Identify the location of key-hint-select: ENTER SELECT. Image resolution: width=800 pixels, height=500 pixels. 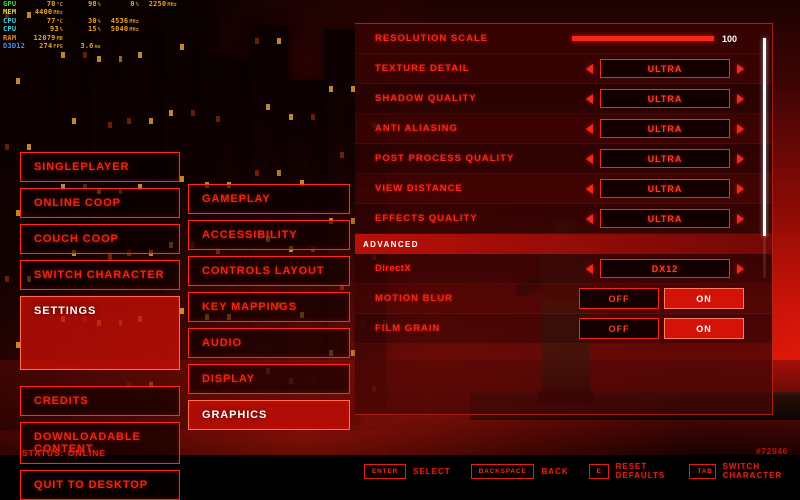
(407, 471).